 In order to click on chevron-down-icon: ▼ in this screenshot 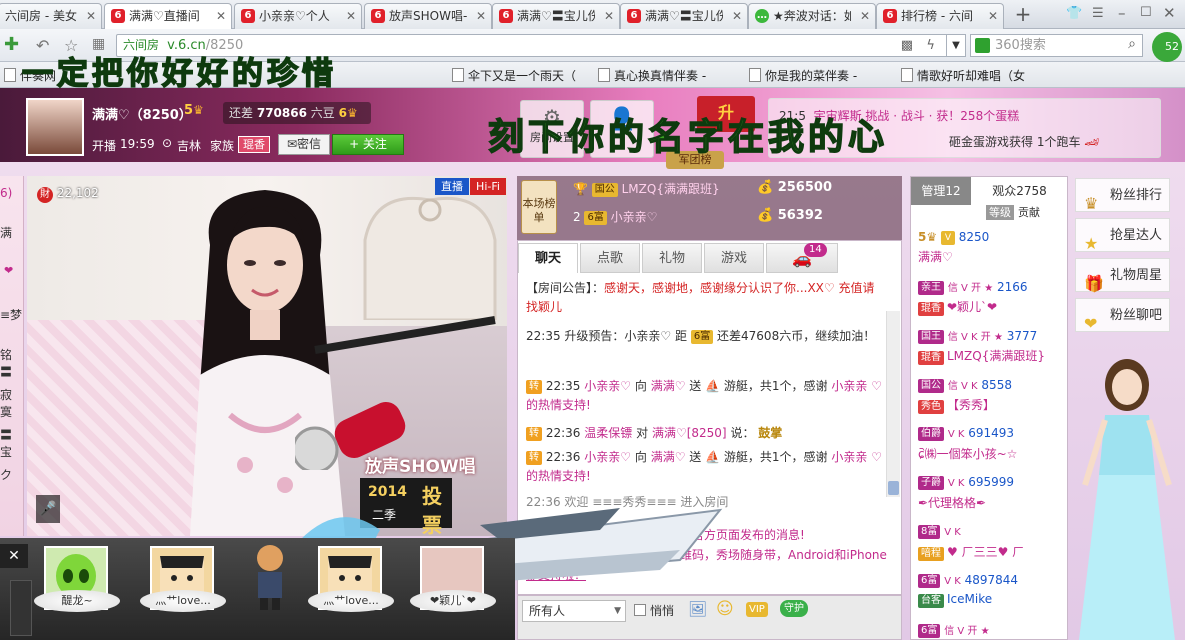, I will do `click(956, 45)`.